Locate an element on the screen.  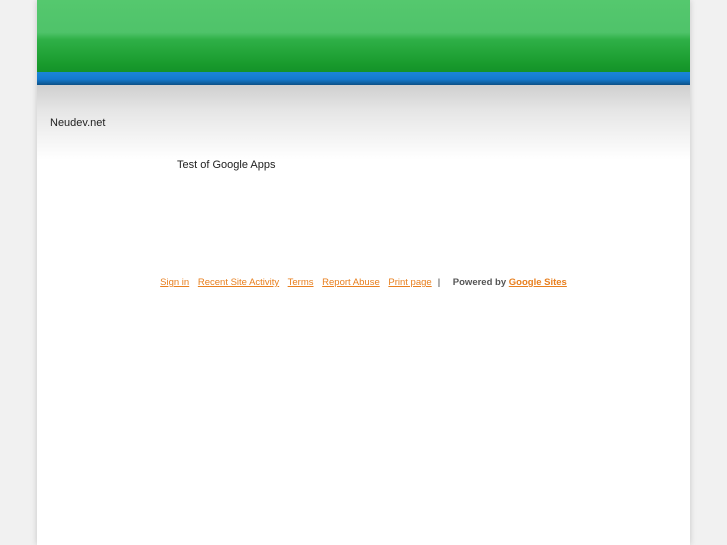
terms-link: Terms is located at coordinates (301, 282).